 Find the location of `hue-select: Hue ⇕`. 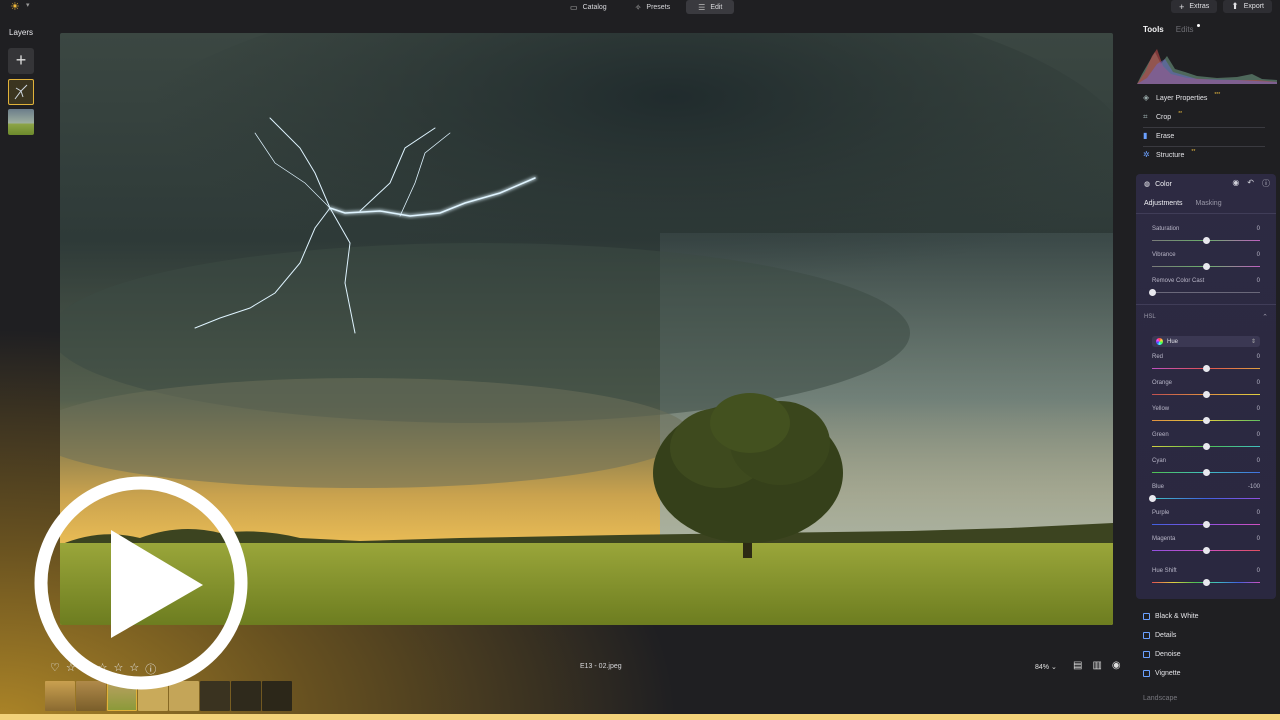

hue-select: Hue ⇕ is located at coordinates (1206, 341).